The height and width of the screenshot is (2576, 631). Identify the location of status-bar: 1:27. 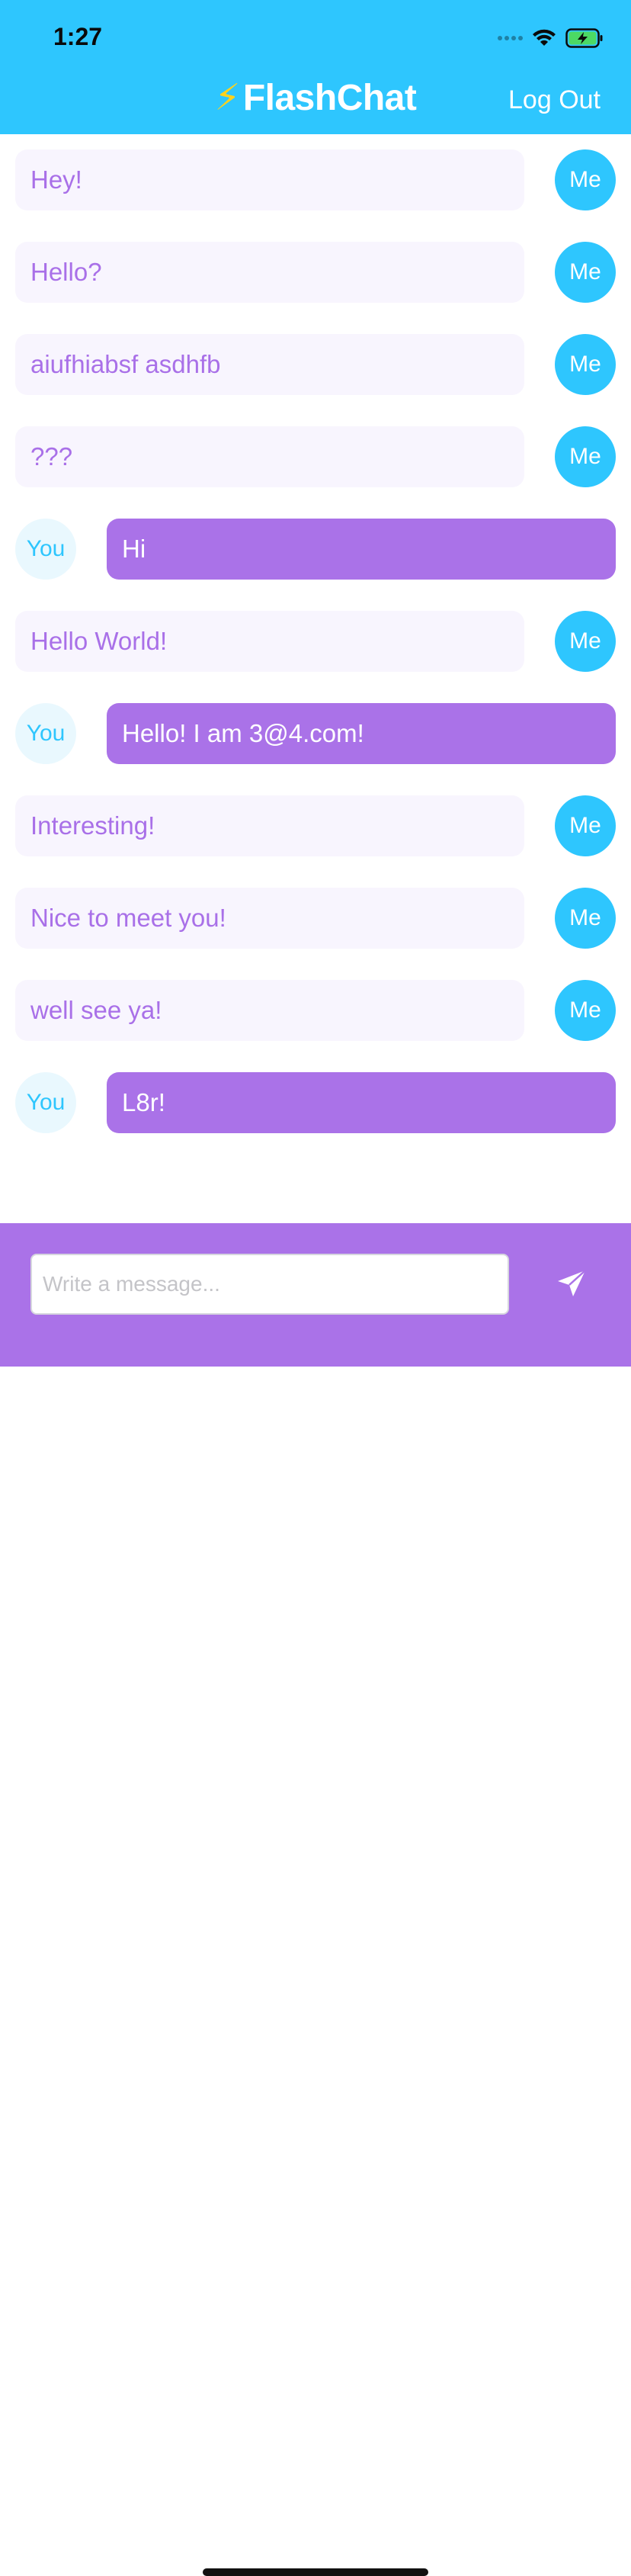
(315, 33).